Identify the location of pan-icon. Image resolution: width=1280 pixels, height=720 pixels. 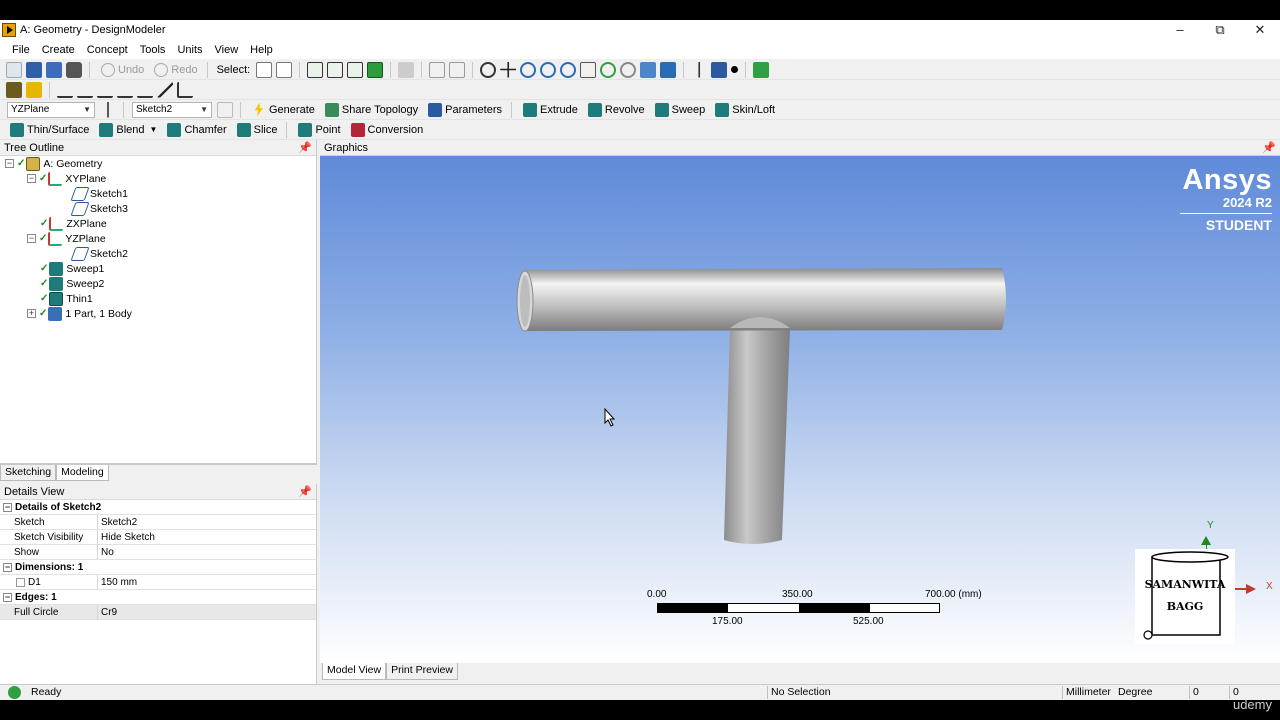
(508, 69).